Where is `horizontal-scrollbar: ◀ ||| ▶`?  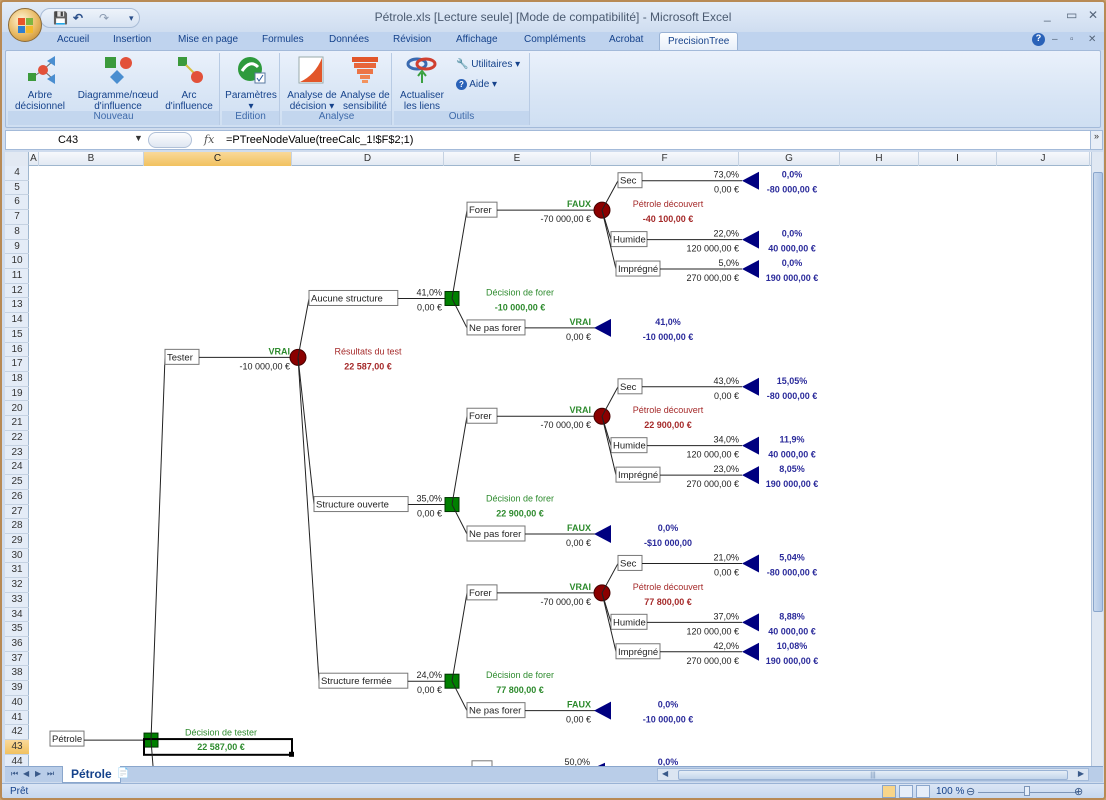
horizontal-scrollbar: ◀ ||| ▶ is located at coordinates (873, 774).